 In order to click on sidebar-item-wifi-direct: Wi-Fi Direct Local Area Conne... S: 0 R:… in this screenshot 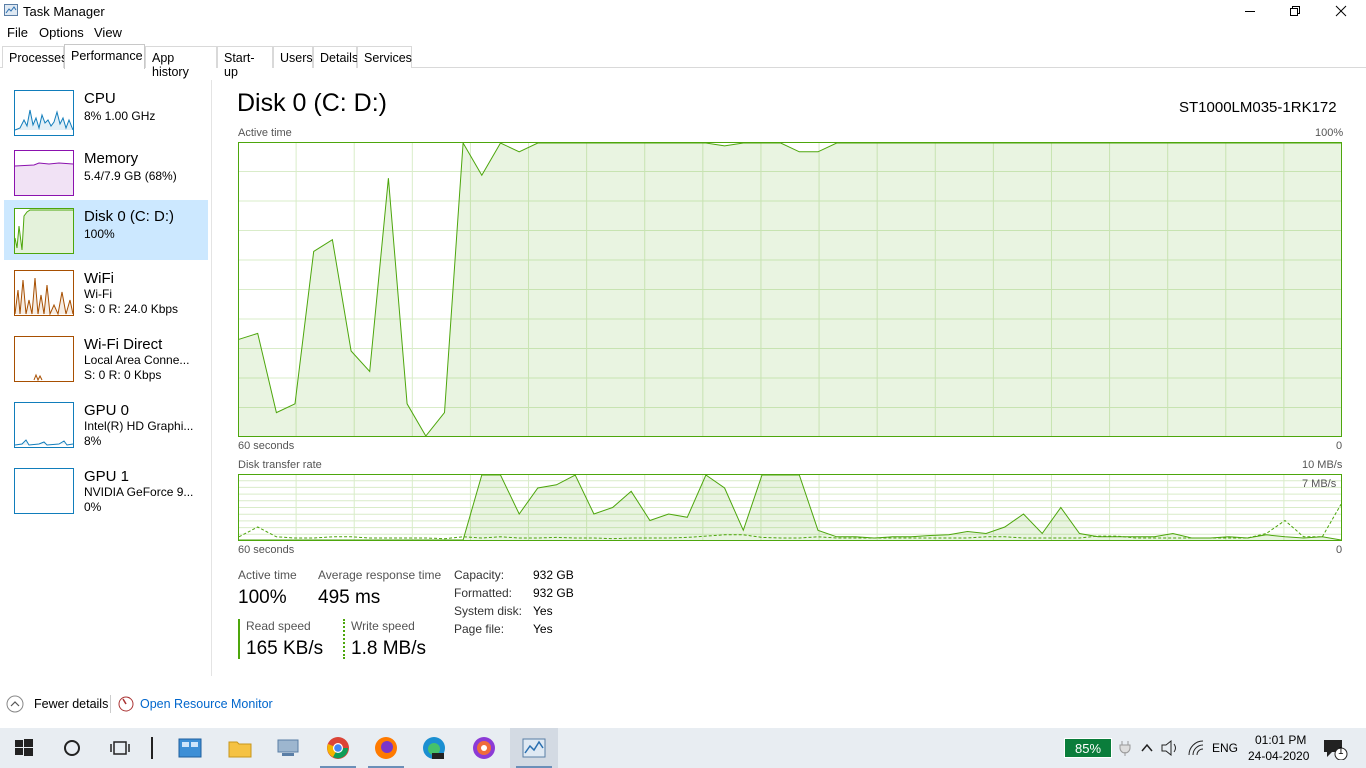, I will do `click(106, 358)`.